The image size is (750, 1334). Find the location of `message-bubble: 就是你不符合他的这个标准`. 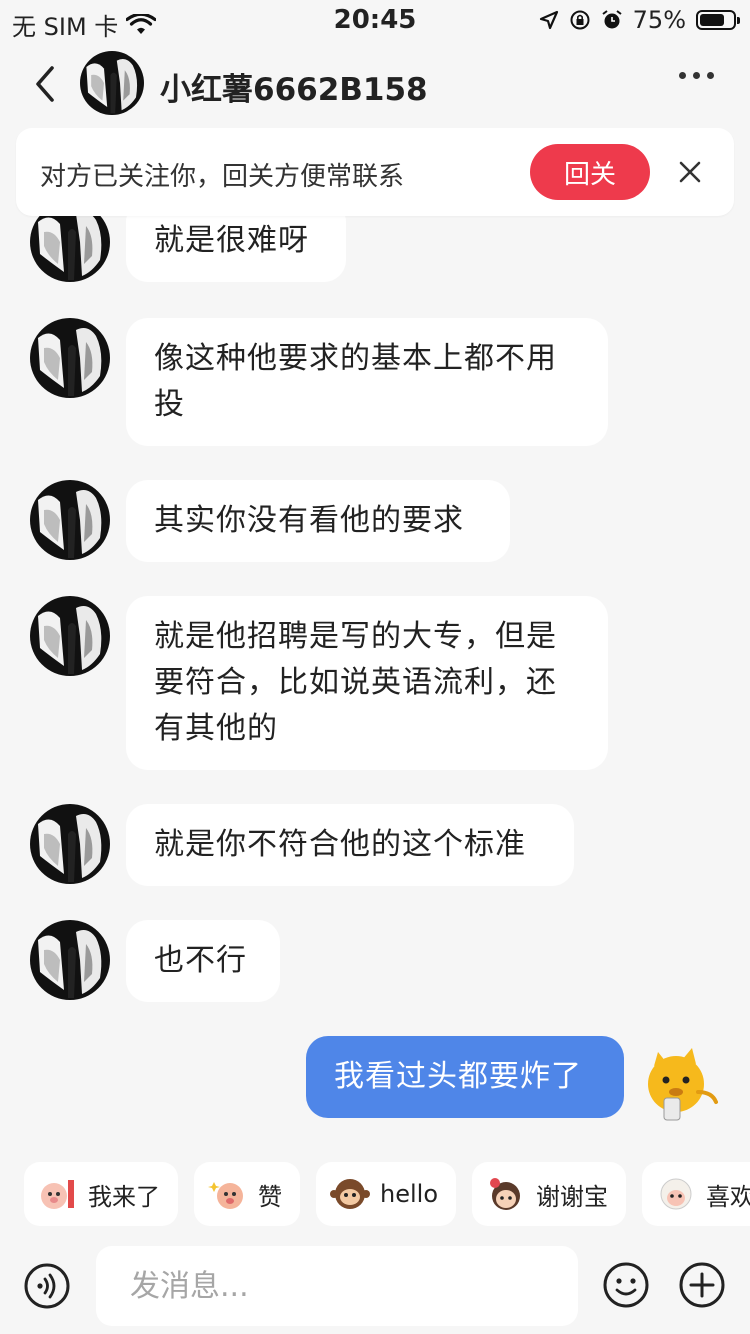

message-bubble: 就是你不符合他的这个标准 is located at coordinates (350, 845).